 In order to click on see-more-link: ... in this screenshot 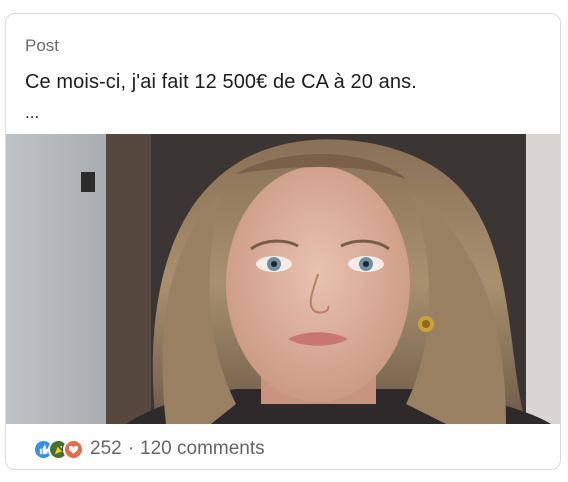, I will do `click(32, 113)`.